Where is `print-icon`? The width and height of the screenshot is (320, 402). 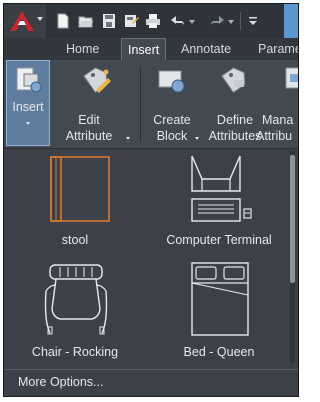
print-icon is located at coordinates (153, 21).